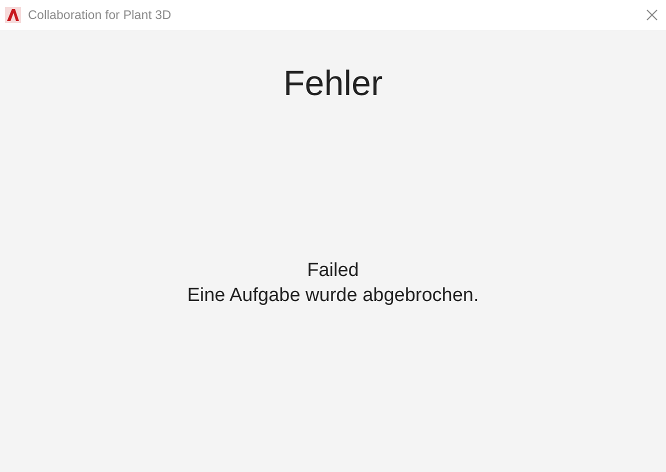 The height and width of the screenshot is (472, 666). I want to click on status-text: Failed, so click(333, 271).